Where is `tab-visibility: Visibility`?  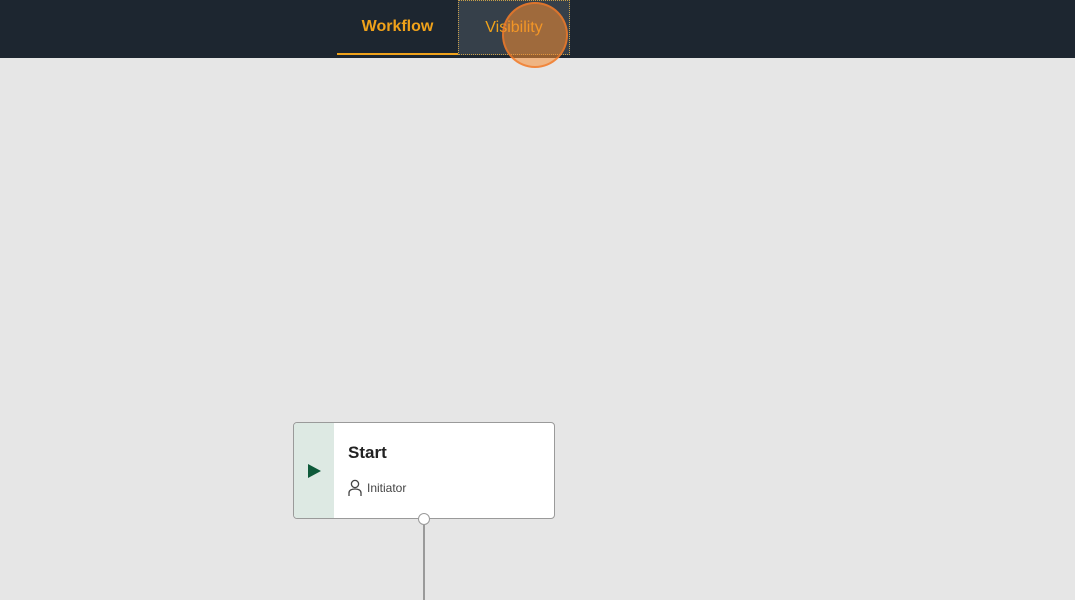 tab-visibility: Visibility is located at coordinates (514, 27).